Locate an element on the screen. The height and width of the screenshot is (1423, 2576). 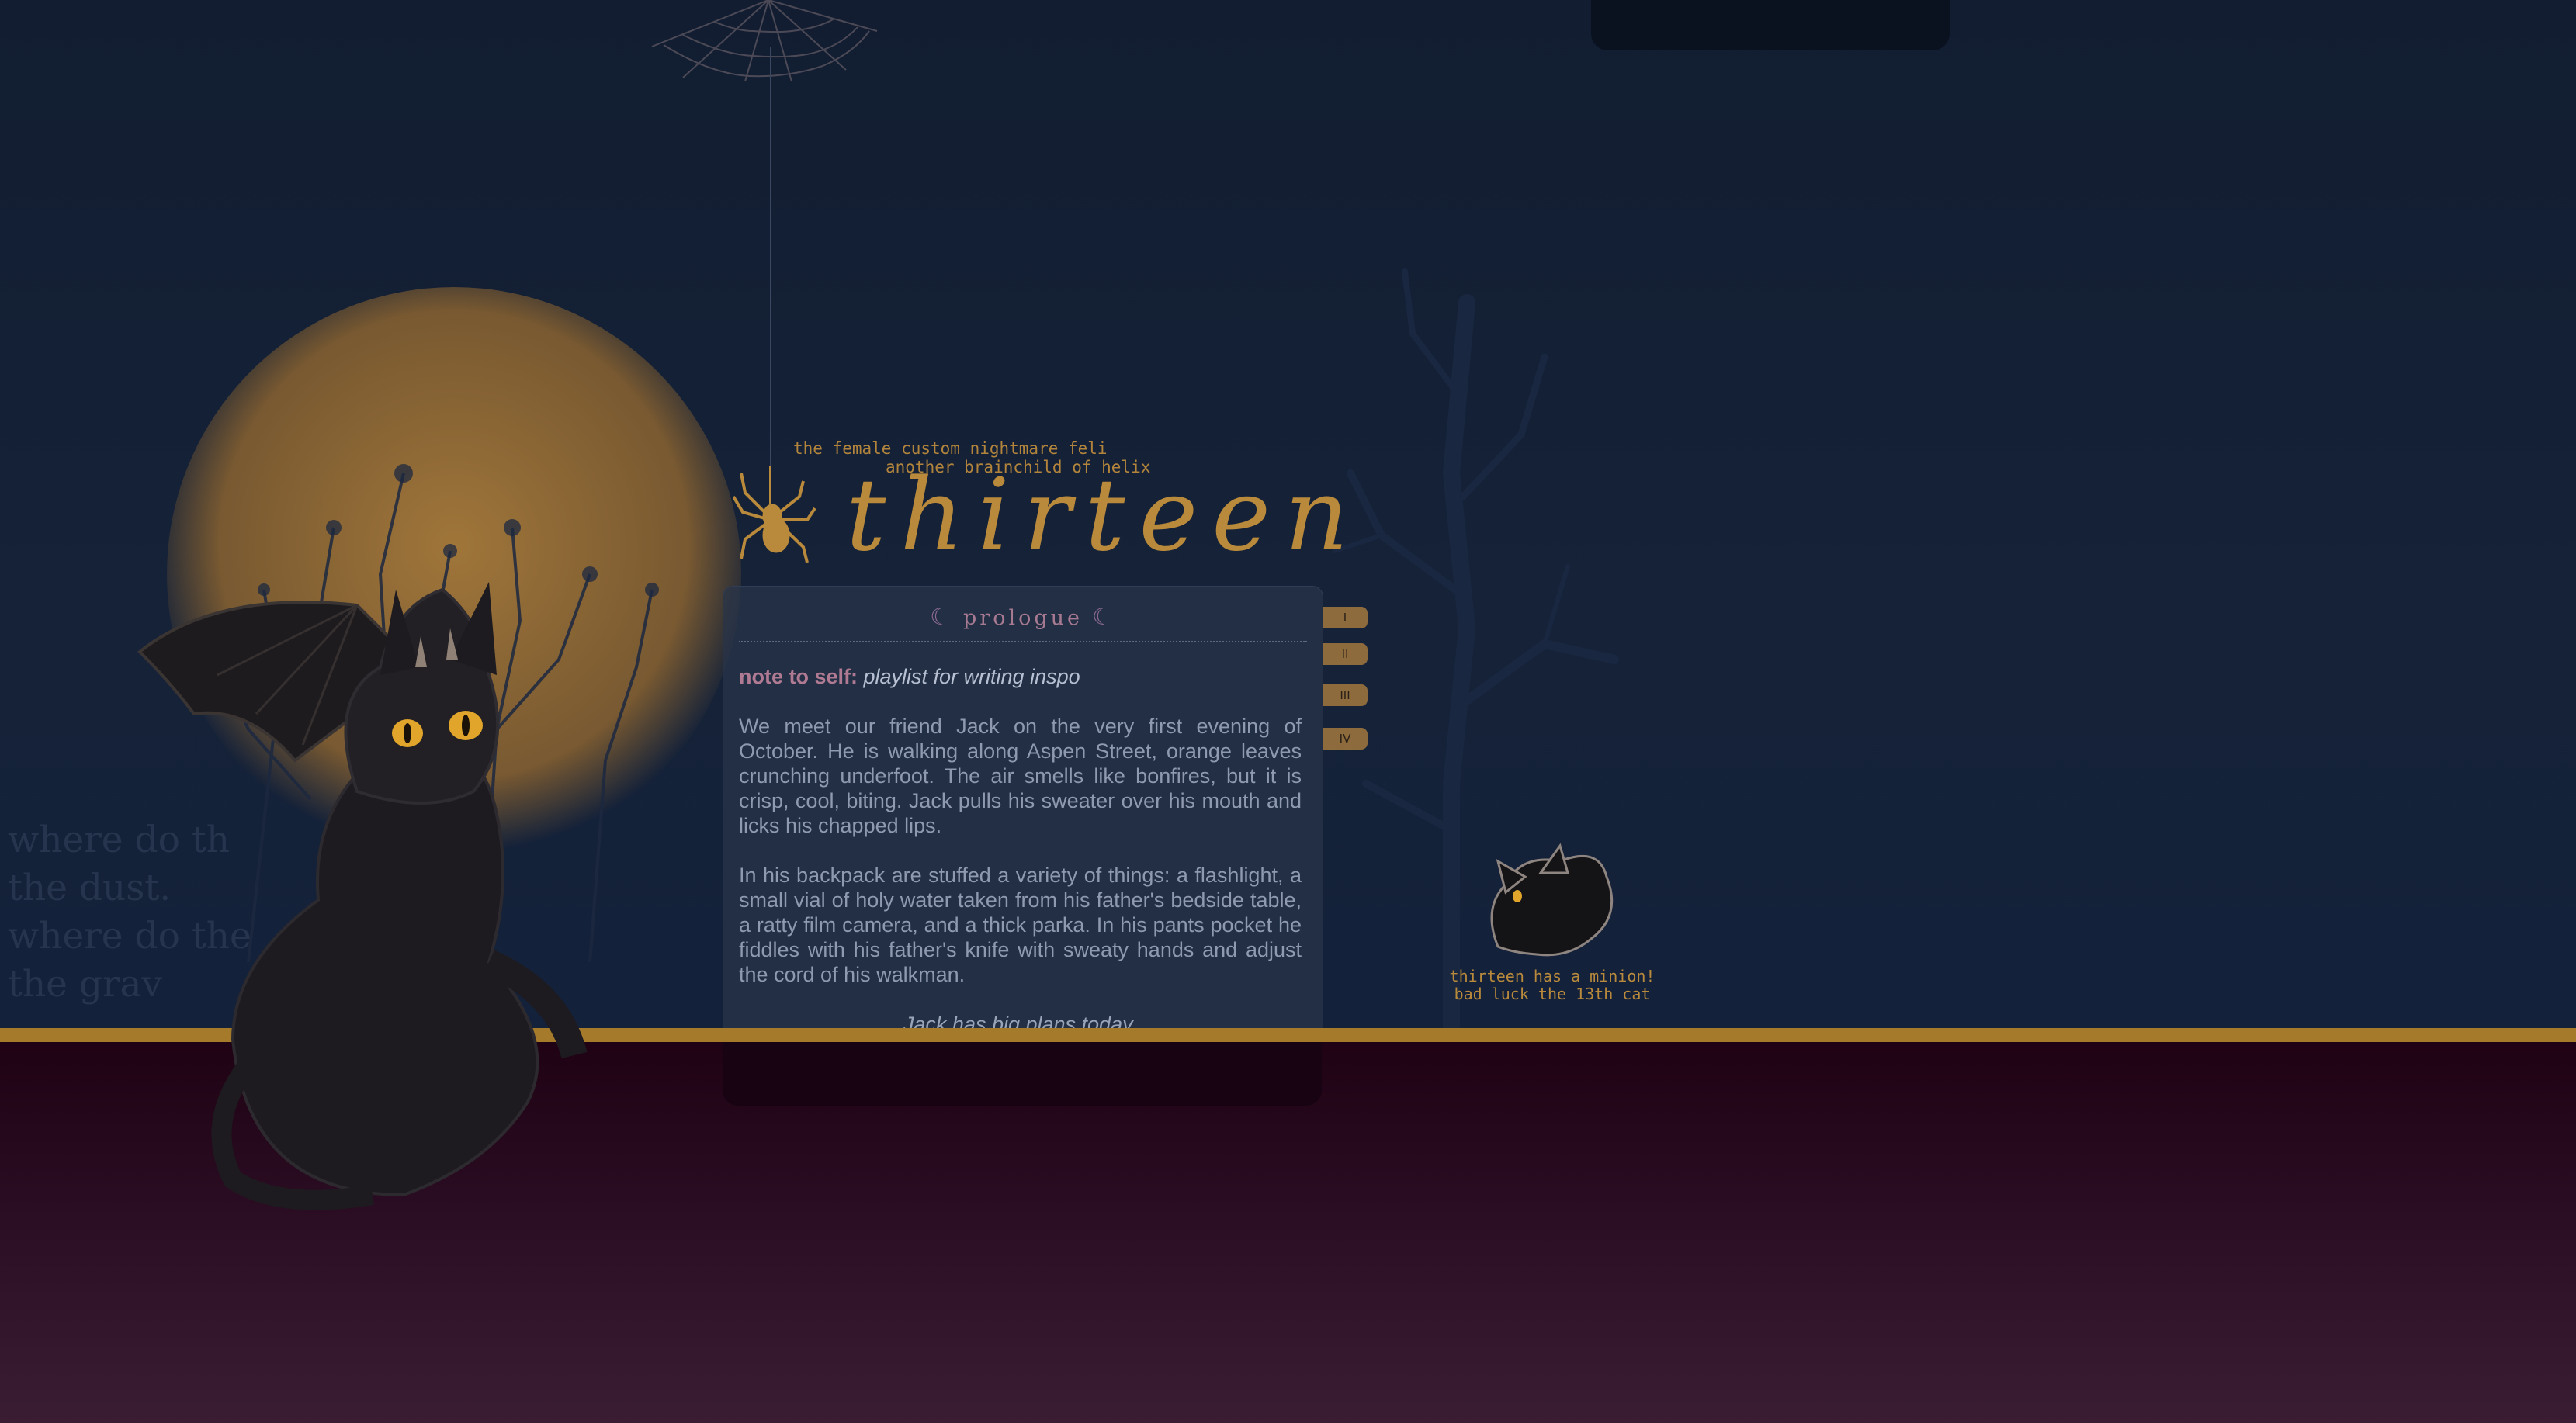
minion-caption-line-1: thirteen has a minion! is located at coordinates (1552, 976).